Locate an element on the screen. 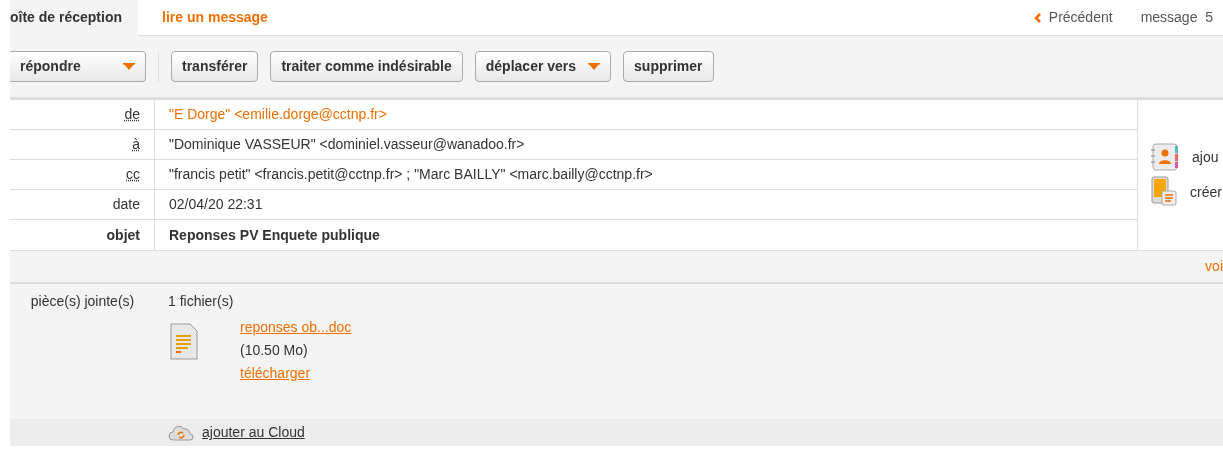 This screenshot has height=452, width=1223. attachments-label: pièce(s) jointe(s) is located at coordinates (82, 301).